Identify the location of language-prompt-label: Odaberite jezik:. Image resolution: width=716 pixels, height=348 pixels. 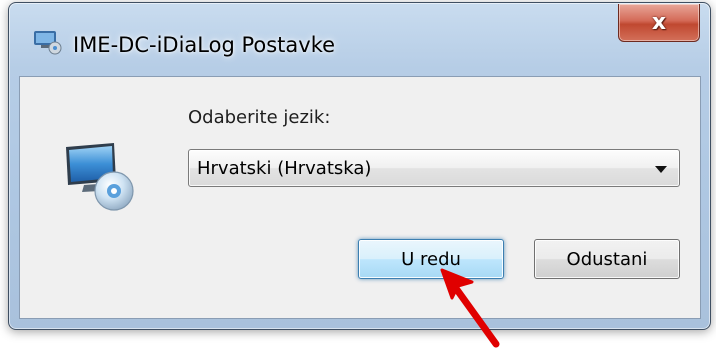
(259, 117).